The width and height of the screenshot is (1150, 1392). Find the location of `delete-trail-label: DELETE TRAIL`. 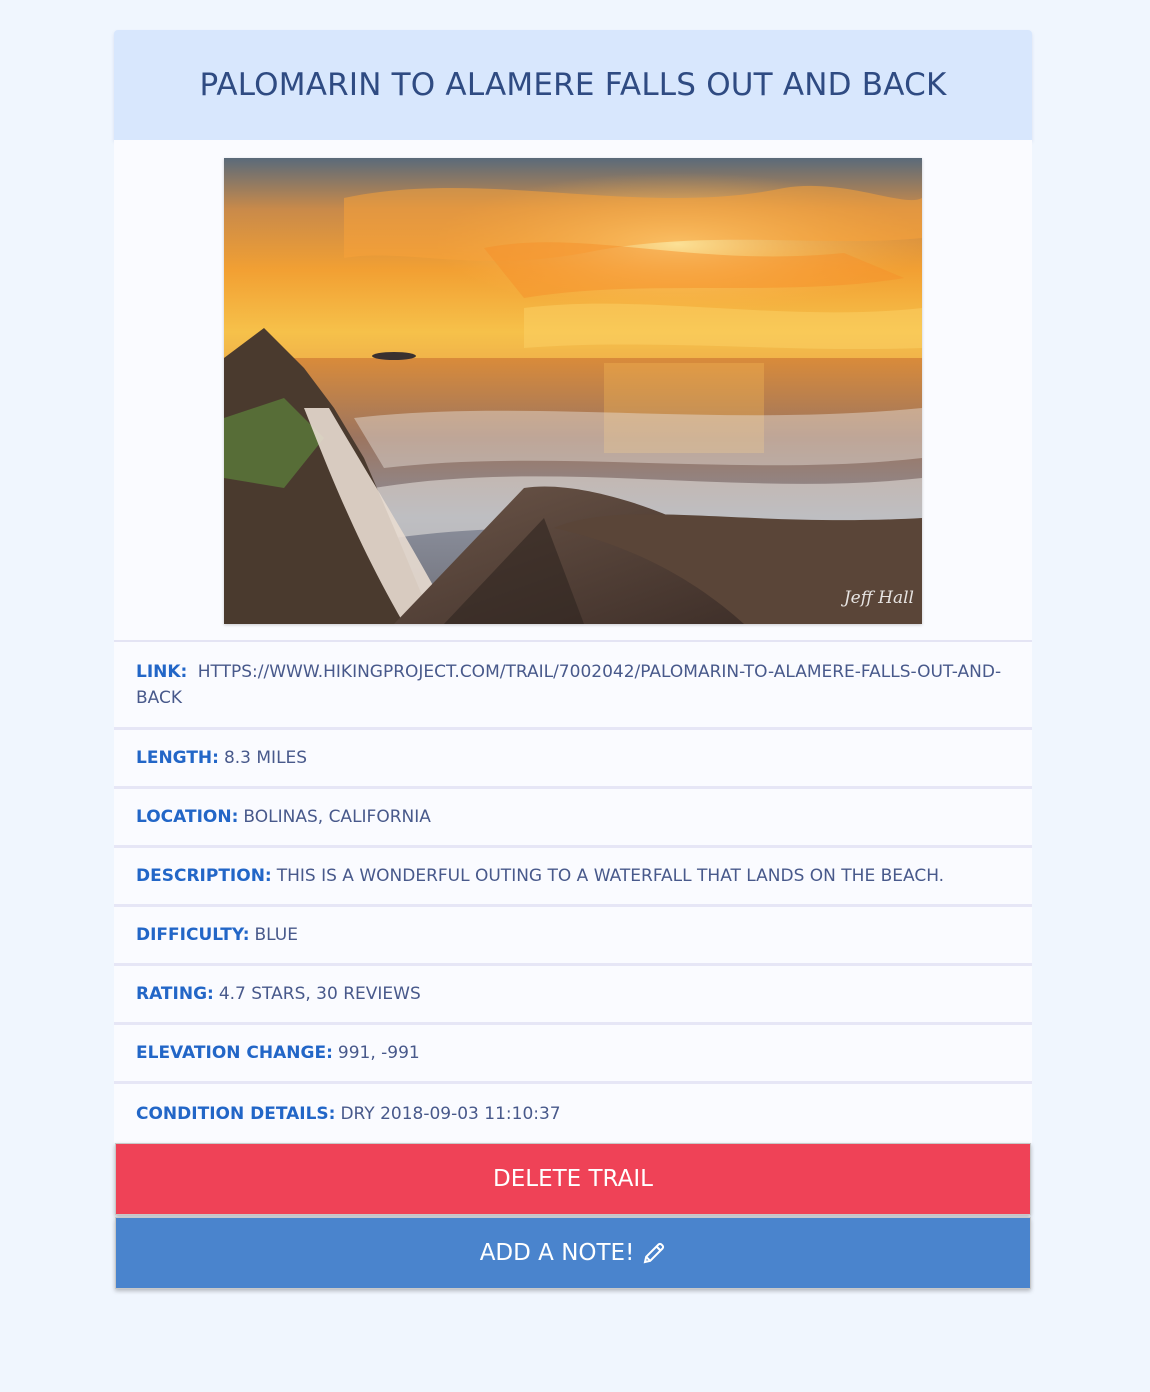

delete-trail-label: DELETE TRAIL is located at coordinates (573, 1179).